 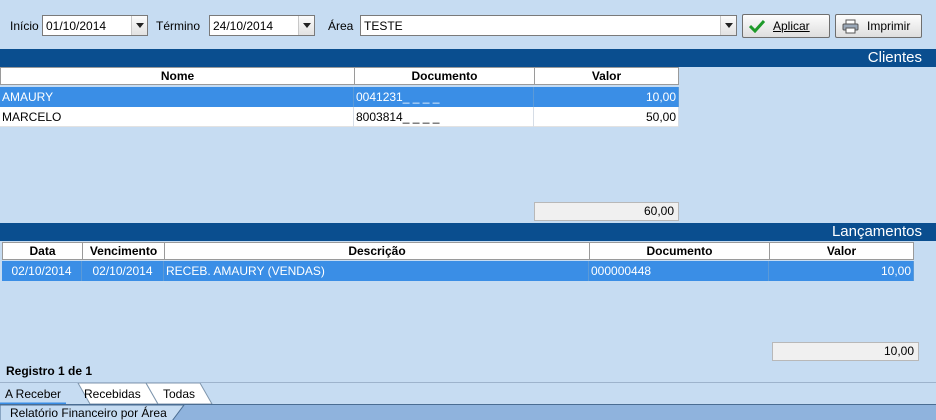 I want to click on cell-nome: AMAURY, so click(x=177, y=97).